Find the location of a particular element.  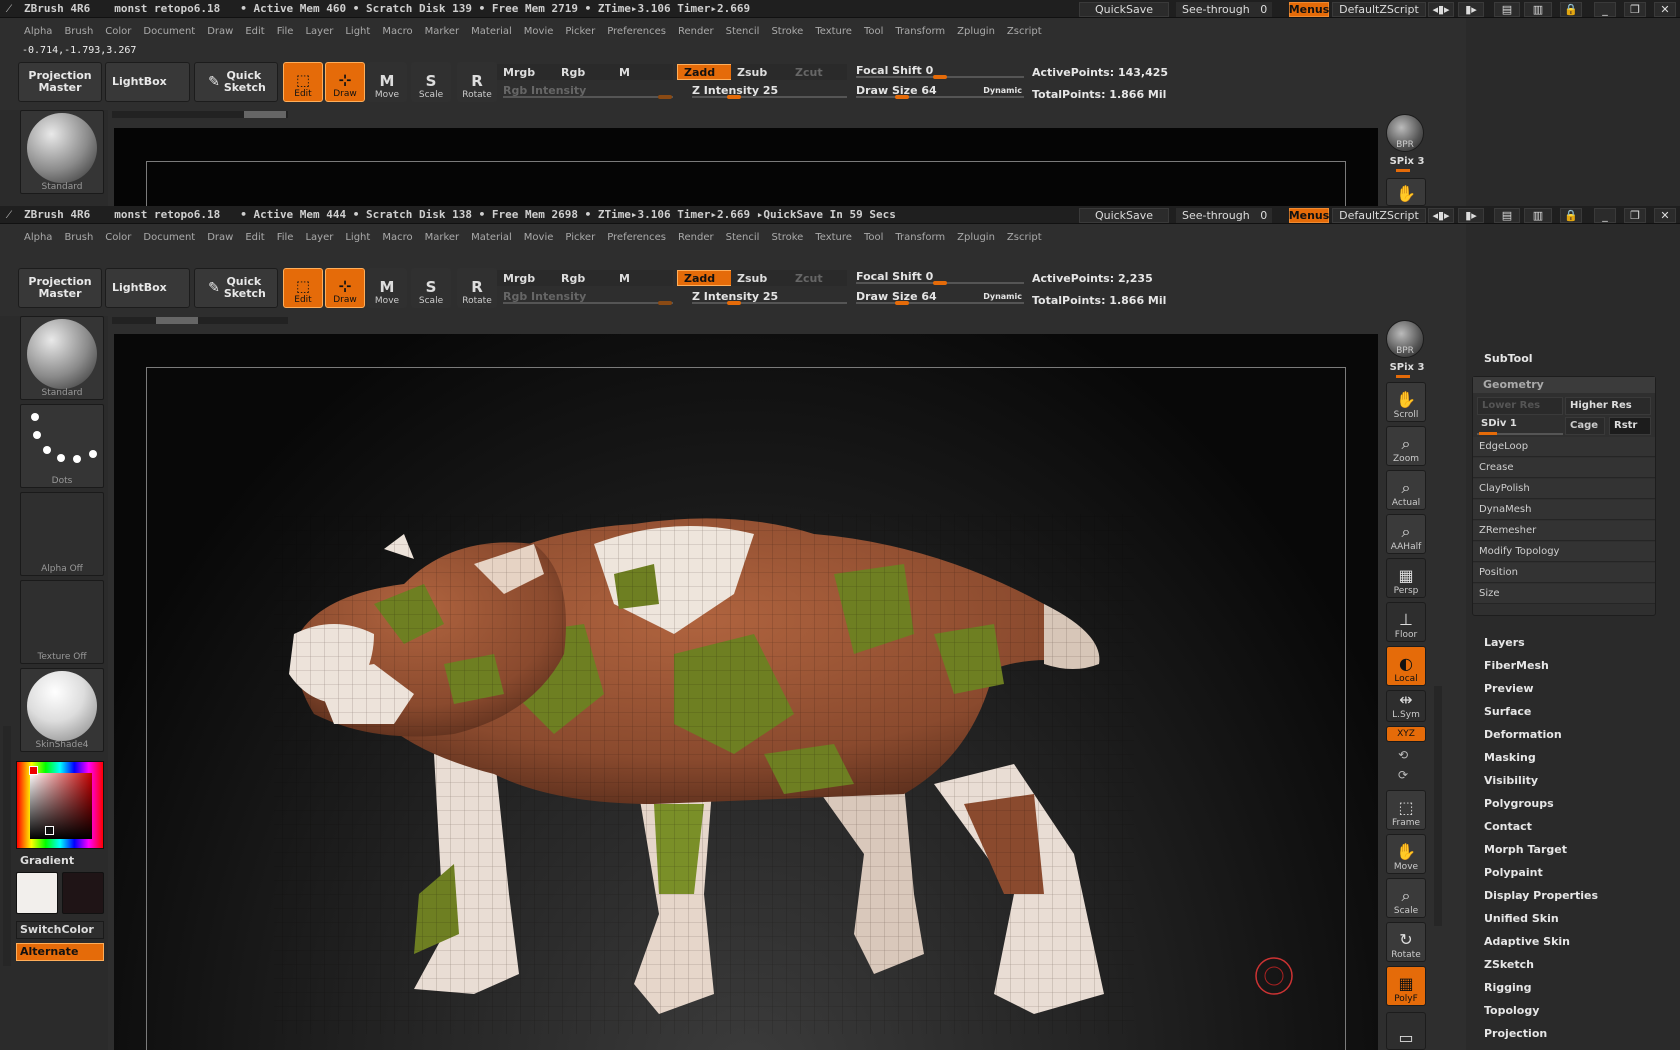

stroke-selector: Dots is located at coordinates (62, 446).